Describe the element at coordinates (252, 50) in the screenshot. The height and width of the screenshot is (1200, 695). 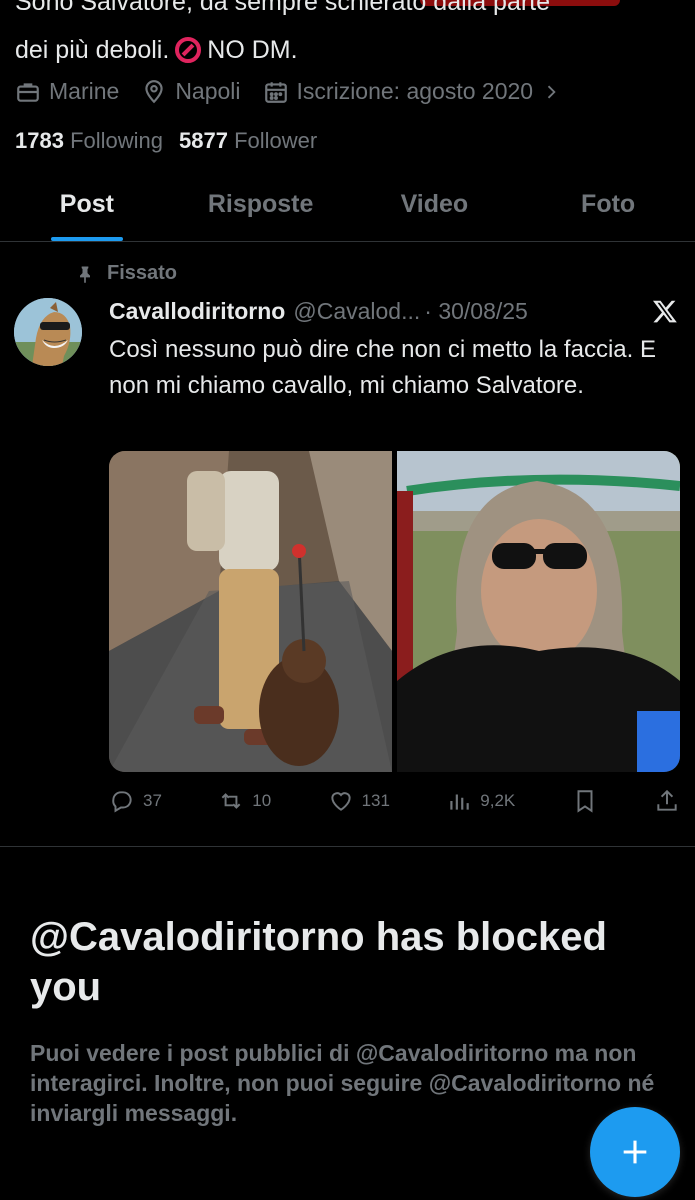
I see `bio-line-2-end: NO DM.` at that location.